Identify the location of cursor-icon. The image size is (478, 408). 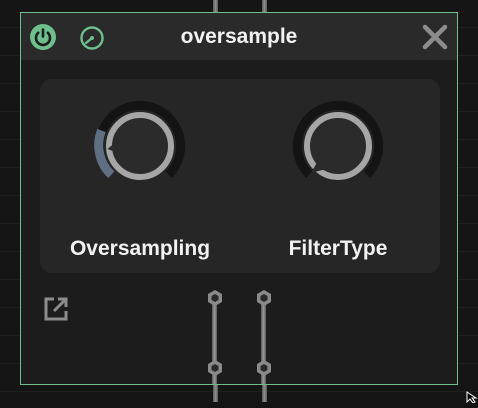
(472, 397).